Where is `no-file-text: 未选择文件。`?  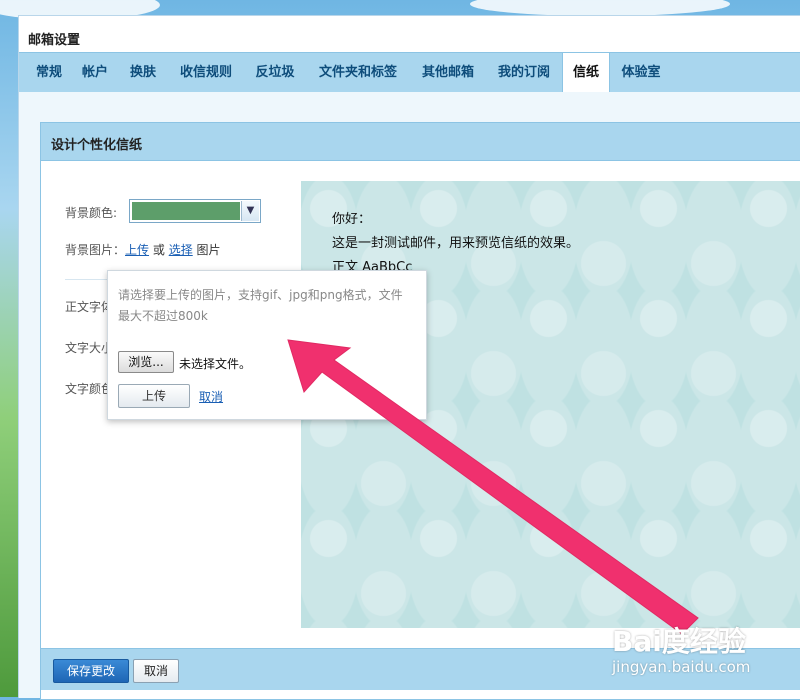
no-file-text: 未选择文件。 is located at coordinates (215, 364).